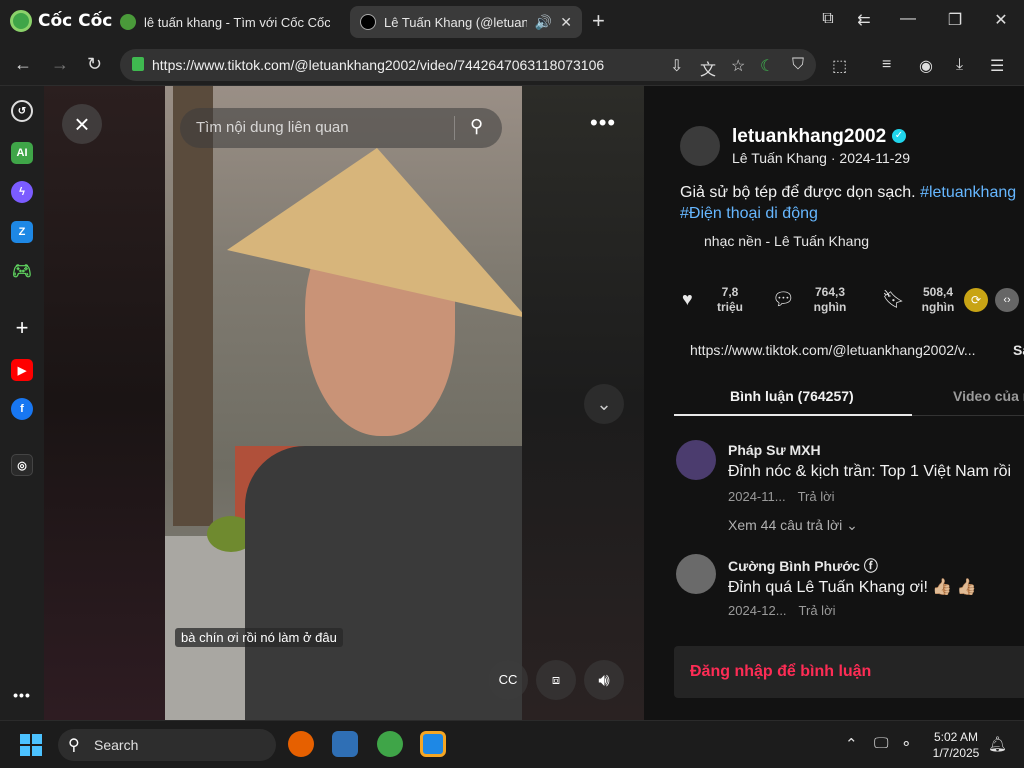  What do you see at coordinates (976, 300) in the screenshot?
I see `repost-icon: ⟳` at bounding box center [976, 300].